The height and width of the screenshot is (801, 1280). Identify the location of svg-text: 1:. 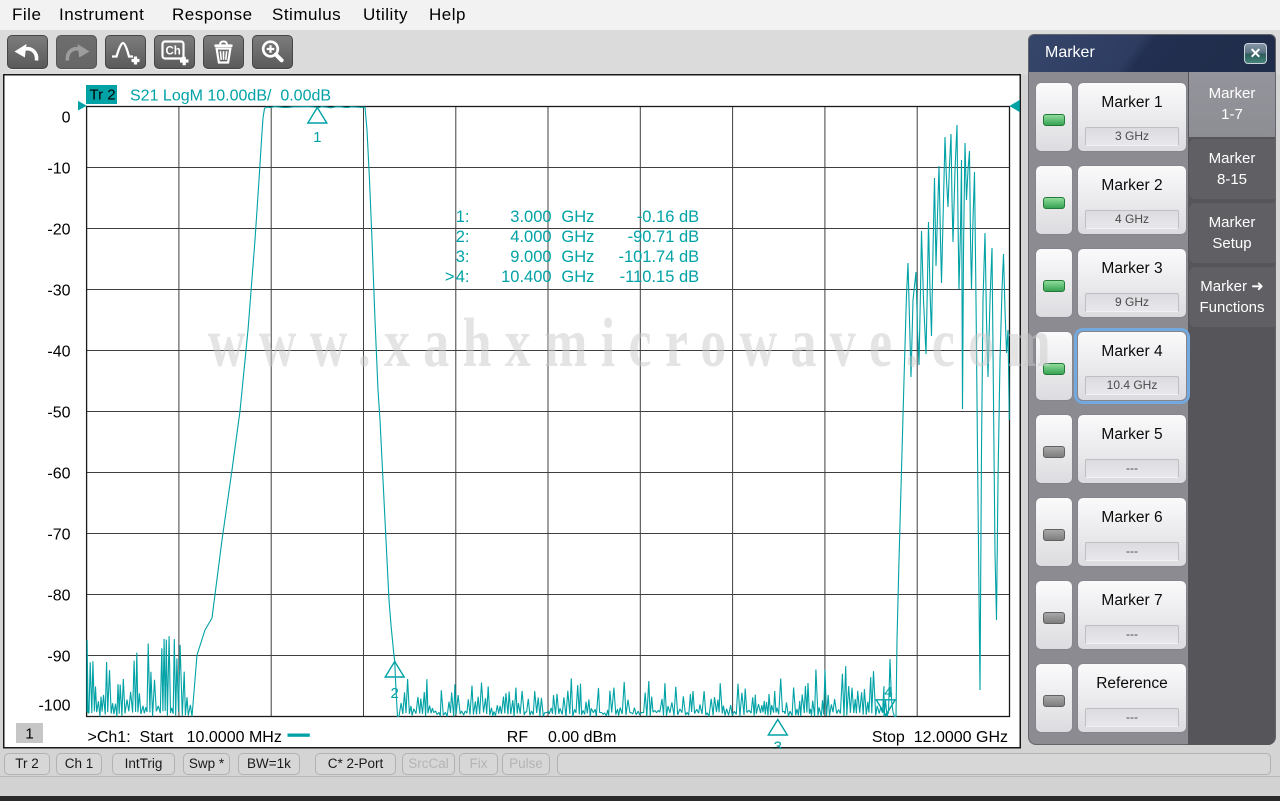
(463, 217).